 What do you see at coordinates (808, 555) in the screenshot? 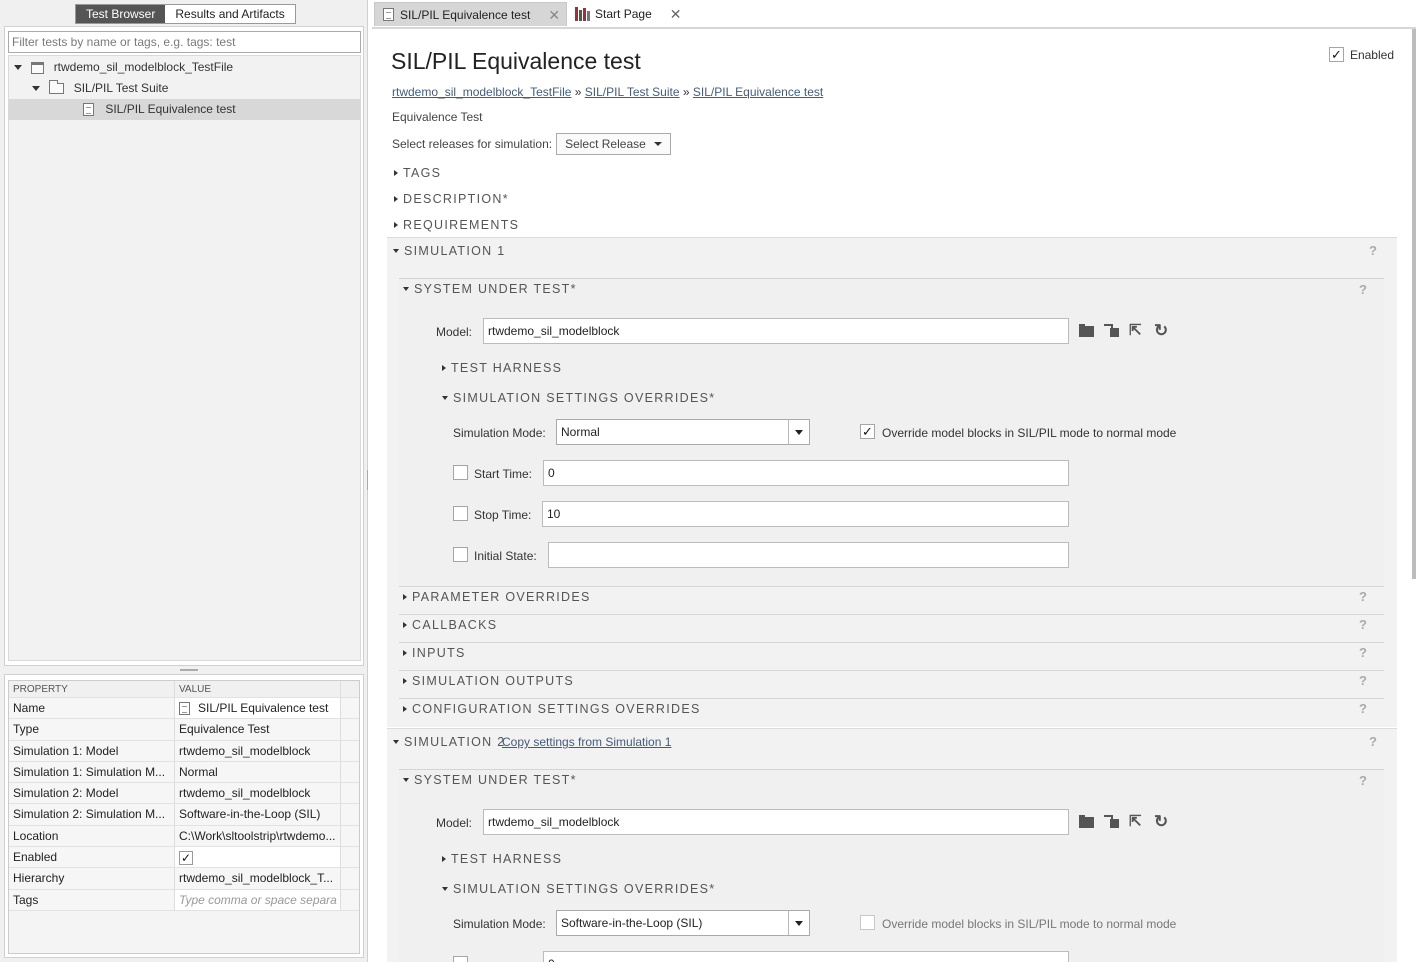
I see `initial-state-field` at bounding box center [808, 555].